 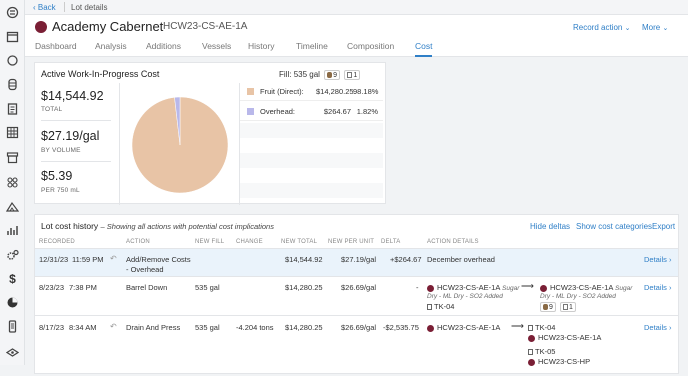 I want to click on export-link: Export, so click(x=663, y=226).